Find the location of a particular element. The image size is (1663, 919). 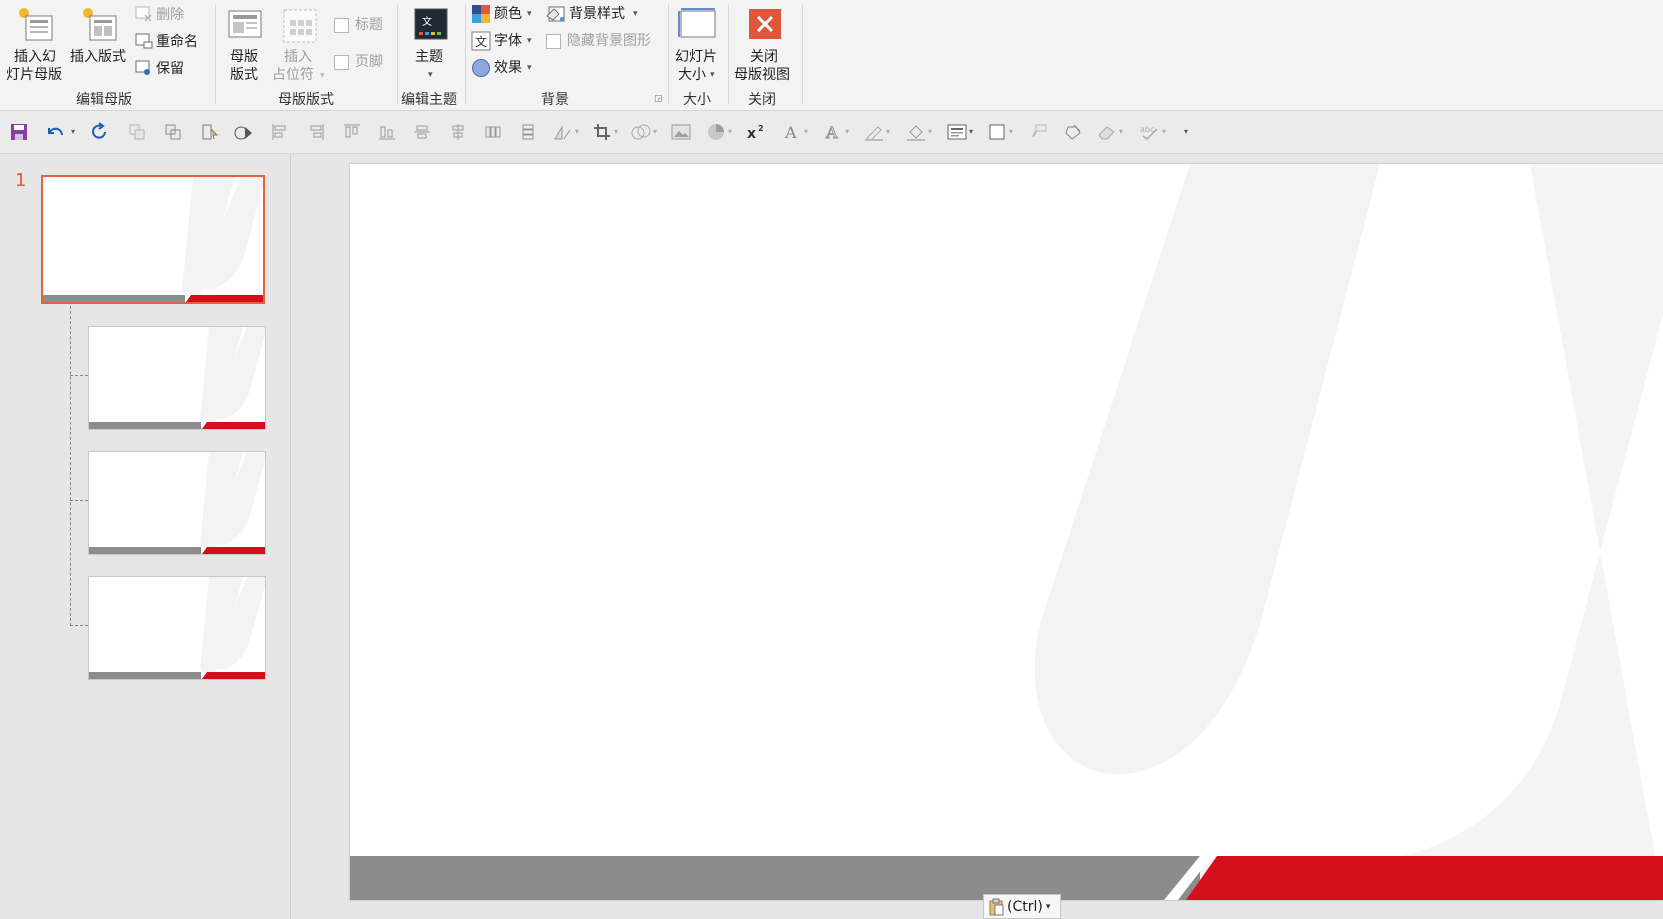

fonts-icon: 文 is located at coordinates (481, 41).